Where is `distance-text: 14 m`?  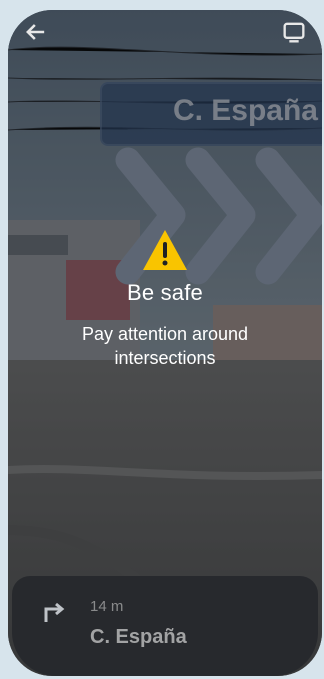 distance-text: 14 m is located at coordinates (107, 606).